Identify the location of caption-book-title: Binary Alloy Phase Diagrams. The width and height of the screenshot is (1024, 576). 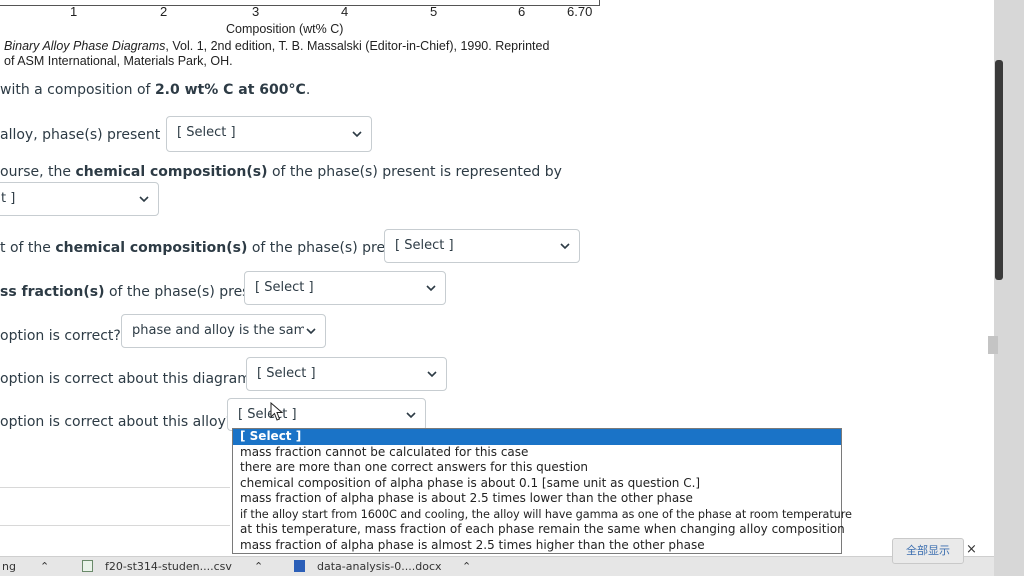
(85, 46).